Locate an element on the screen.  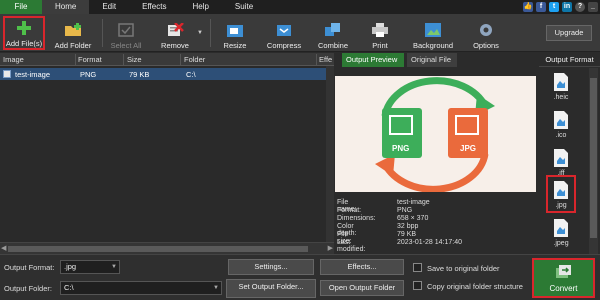
print-label: Print is located at coordinates (380, 45).